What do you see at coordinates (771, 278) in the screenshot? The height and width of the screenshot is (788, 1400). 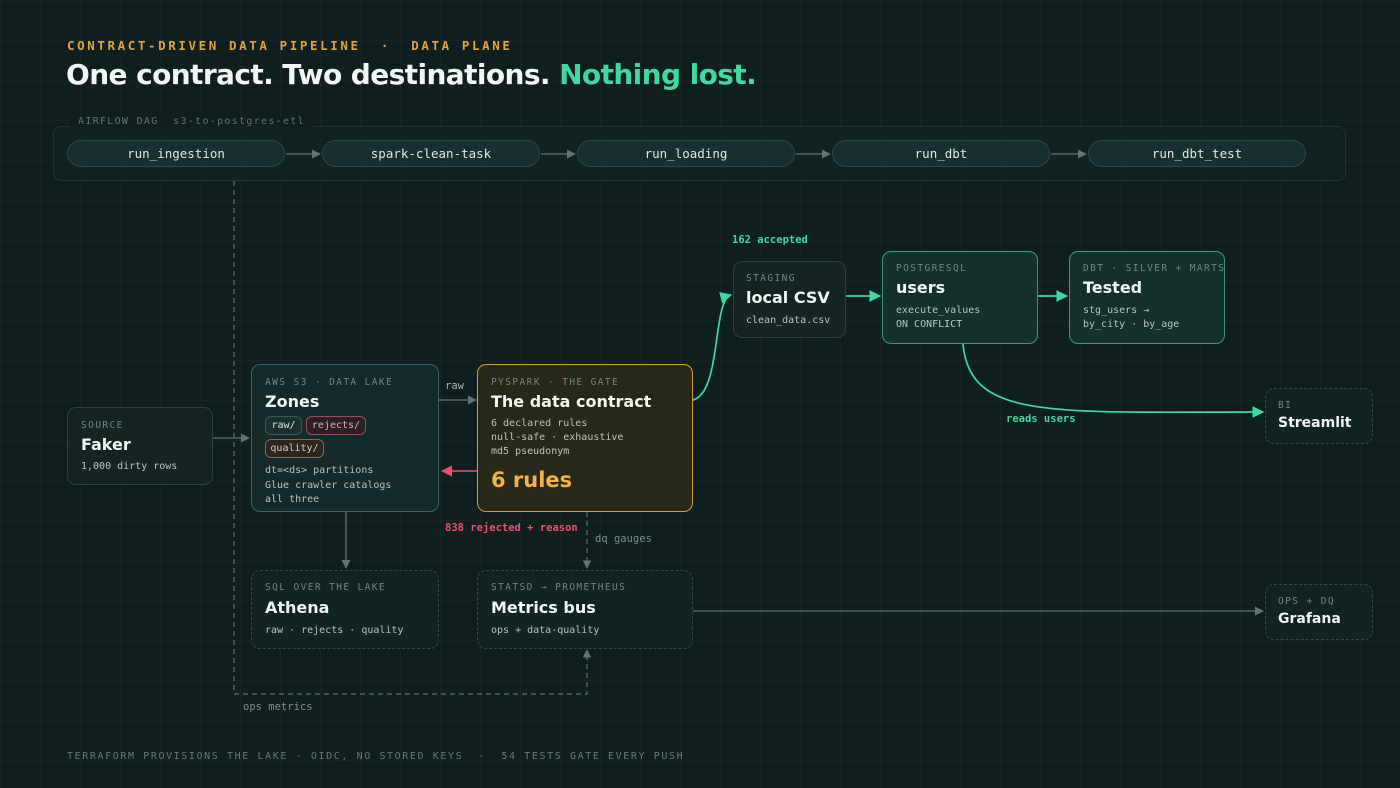 I see `staging-kicker: STAGING` at bounding box center [771, 278].